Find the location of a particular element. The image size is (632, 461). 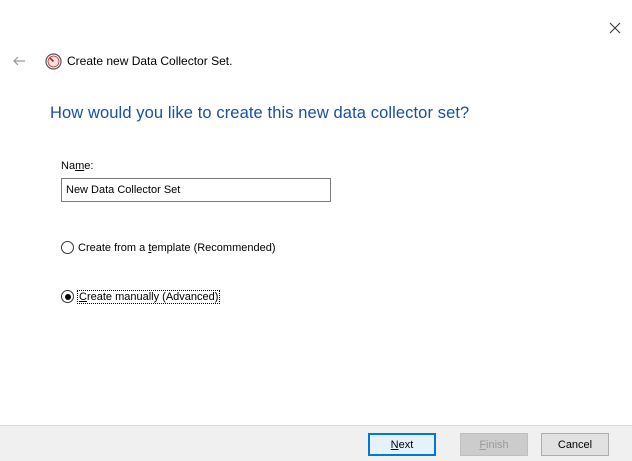

back-arrow-icon is located at coordinates (19, 61).